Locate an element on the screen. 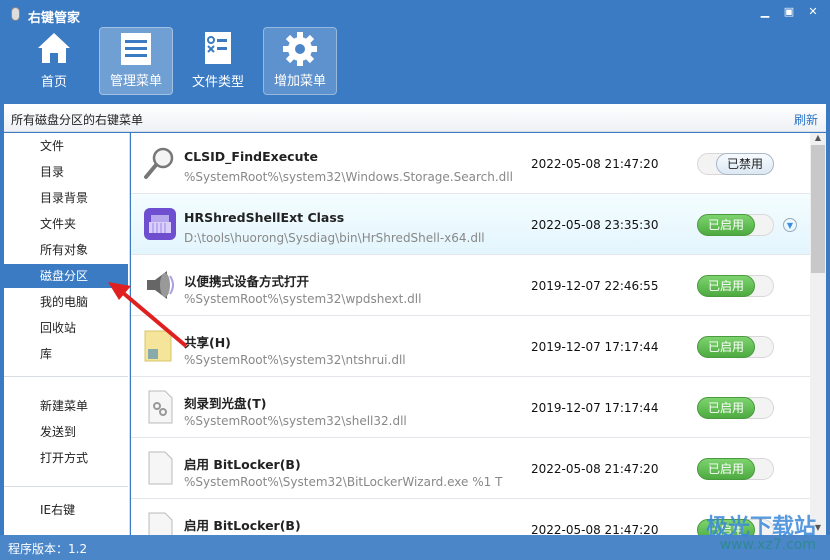 Image resolution: width=830 pixels, height=560 pixels. minimize-button: ▁ is located at coordinates (765, 12).